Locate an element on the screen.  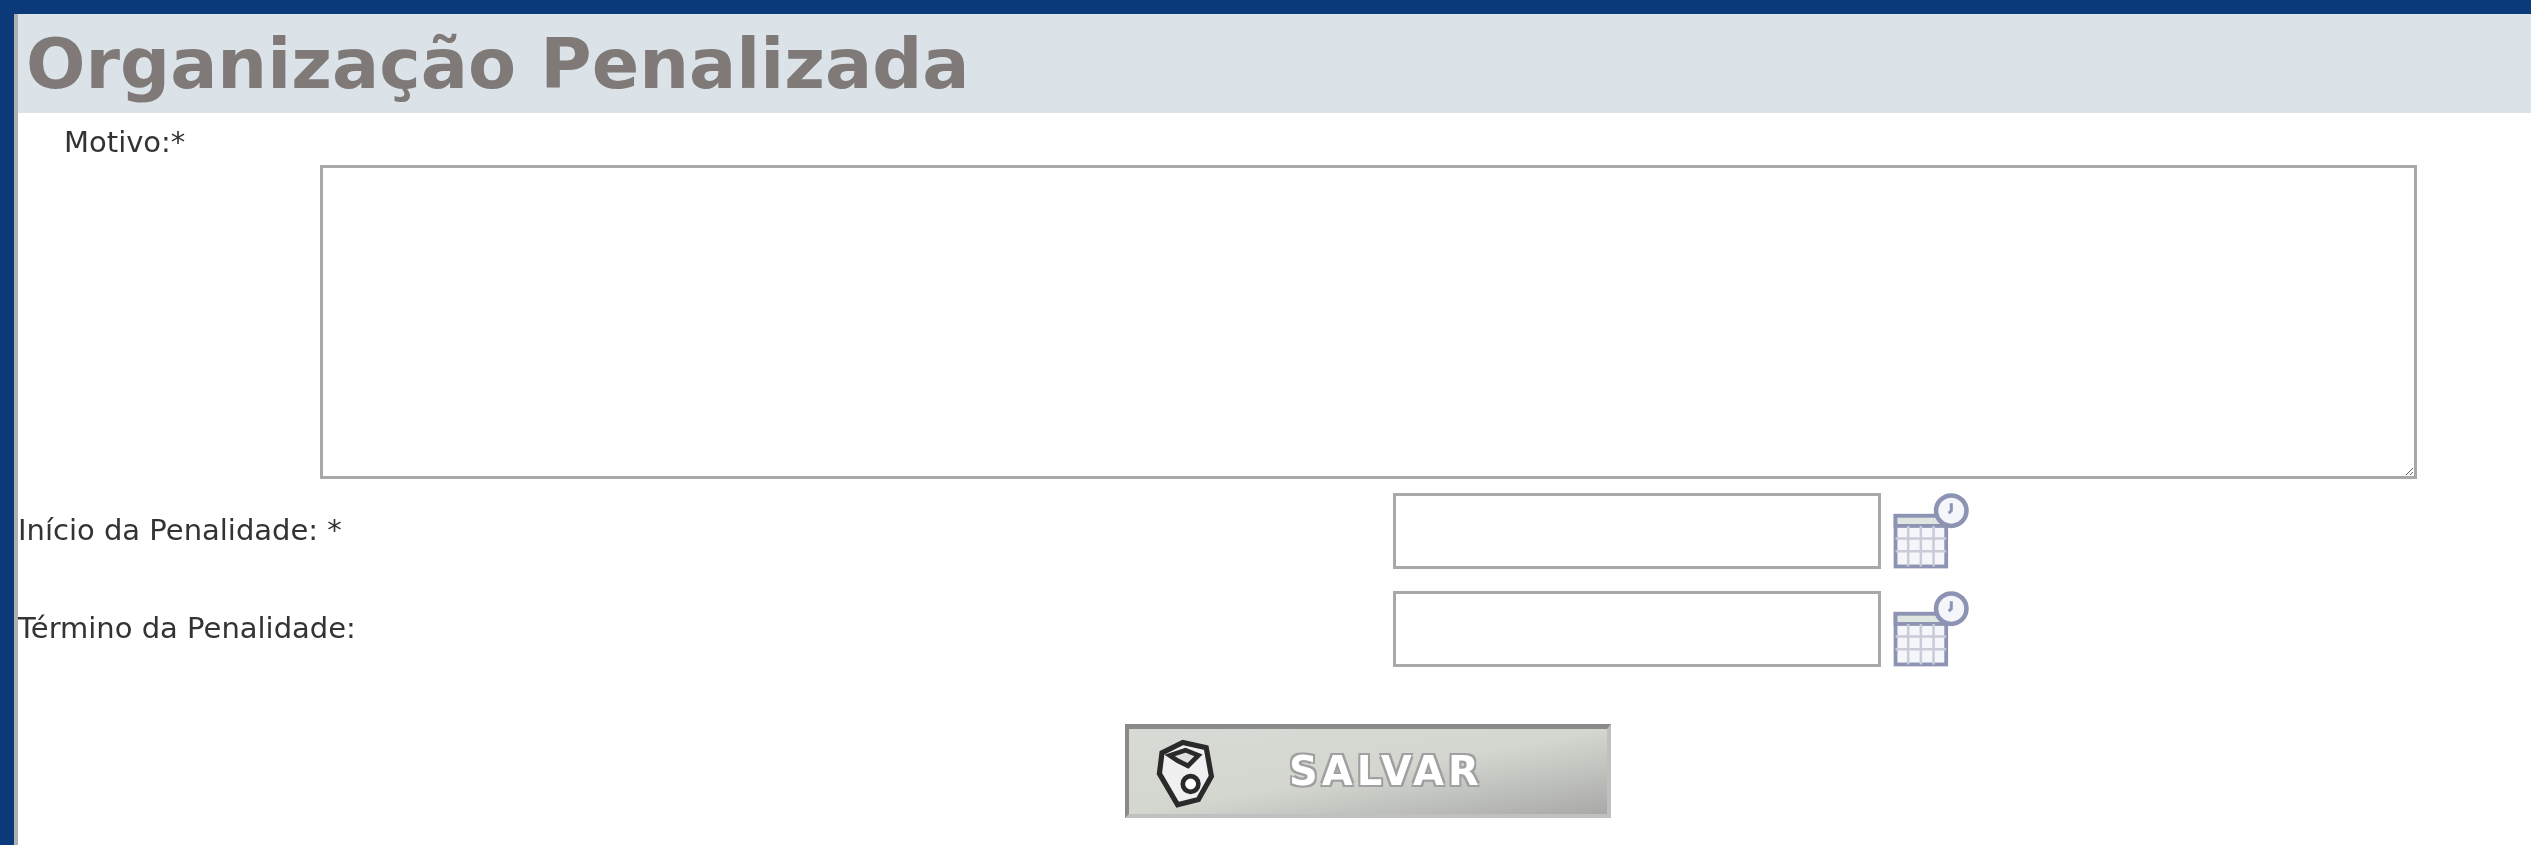
field-label: Término da Penalidade: is located at coordinates (187, 628).